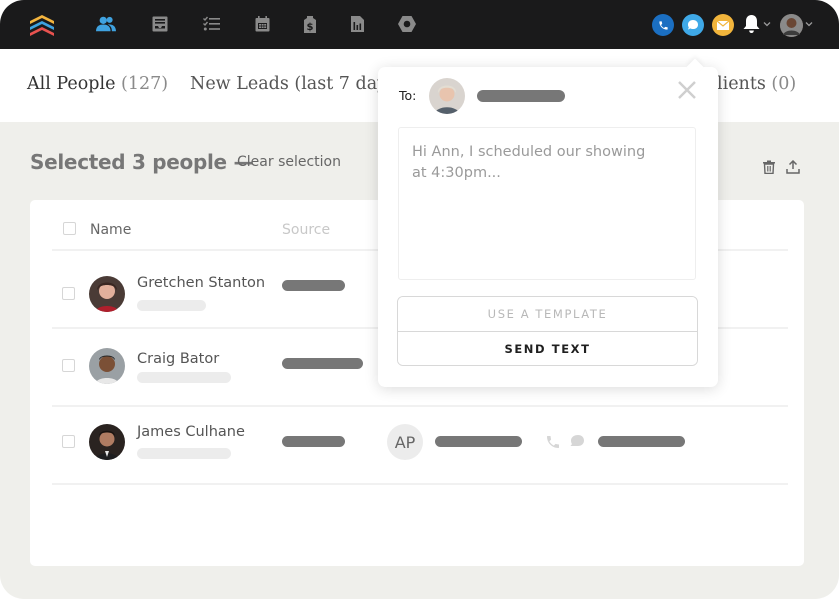 This screenshot has width=839, height=599. I want to click on tab-count: (127), so click(145, 84).